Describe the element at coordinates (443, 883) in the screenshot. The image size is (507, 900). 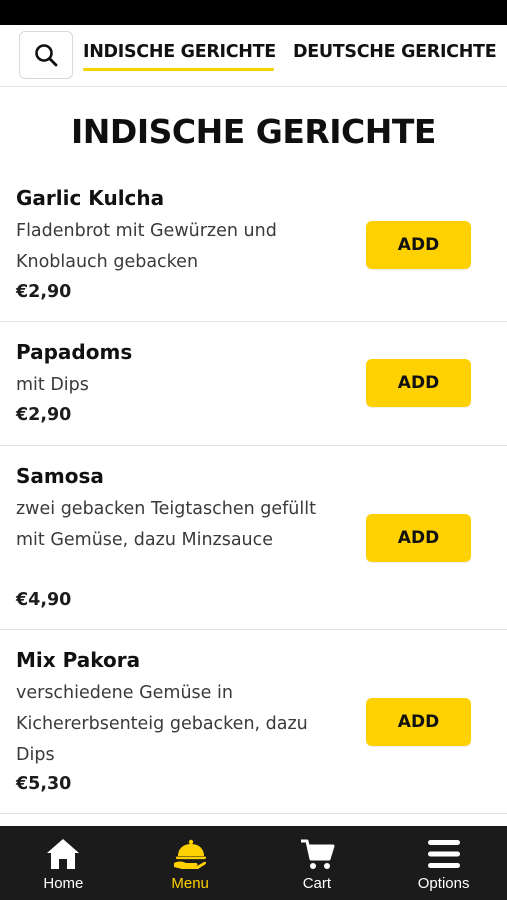
I see `nav-label: Options` at that location.